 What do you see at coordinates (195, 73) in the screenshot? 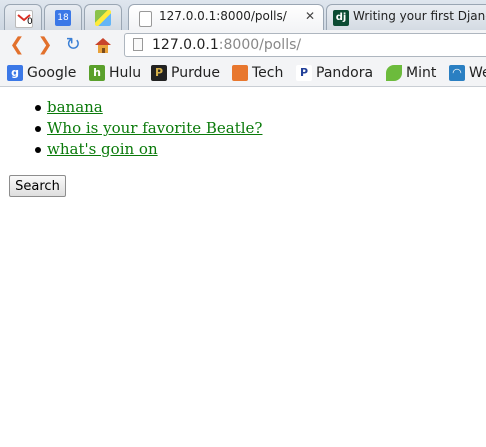
I see `bookmark-label: Purdue` at bounding box center [195, 73].